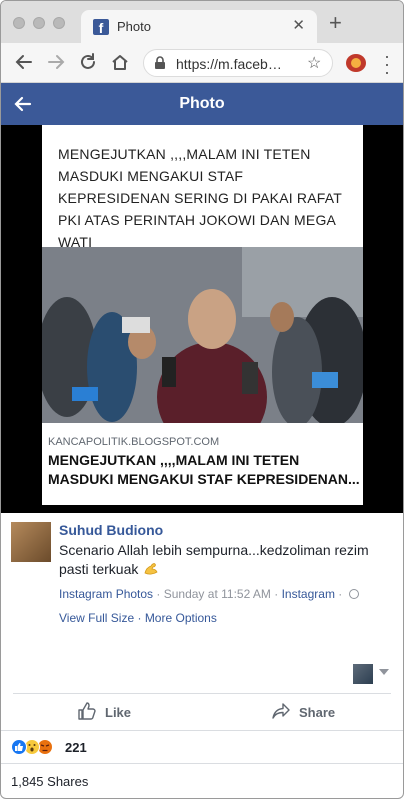  I want to click on post-links: View Full Size · More Options, so click(138, 618).